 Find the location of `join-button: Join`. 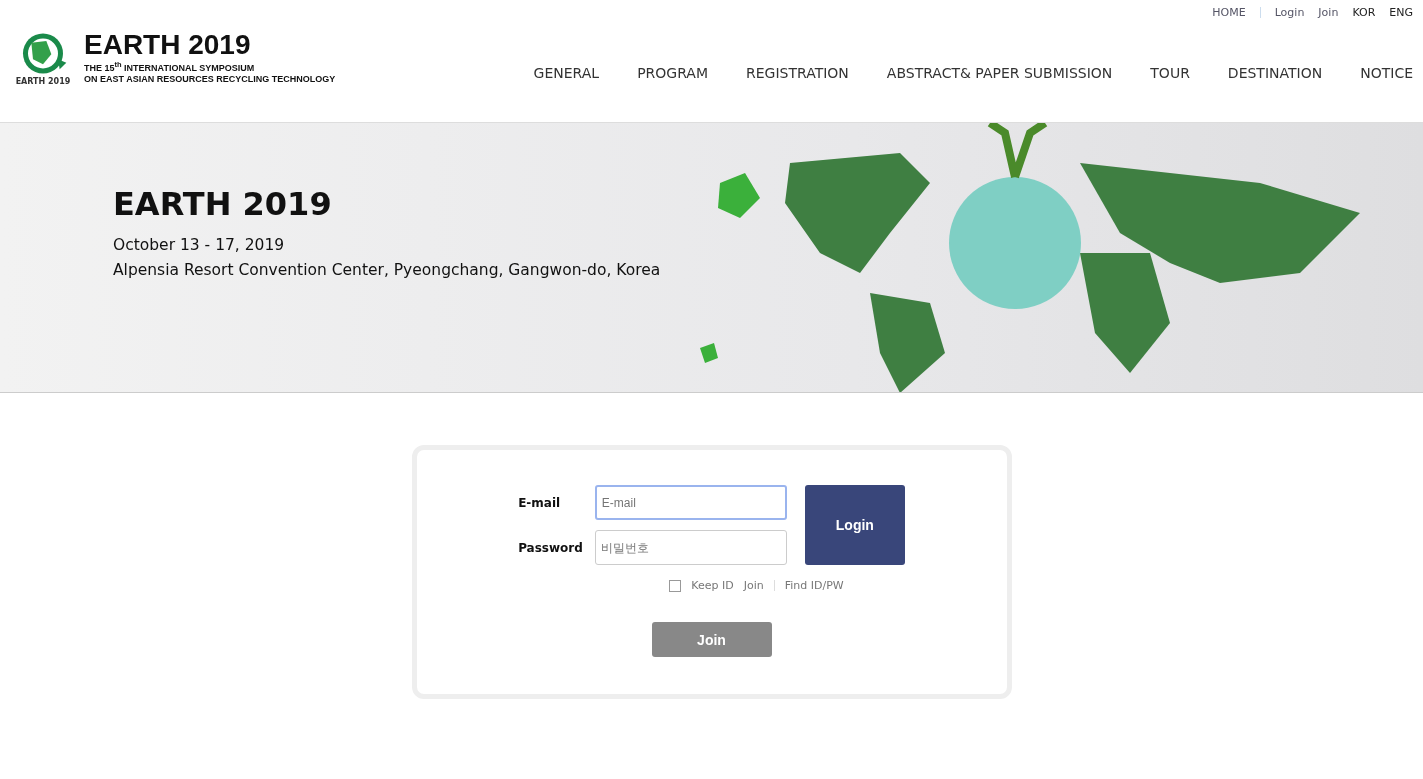

join-button: Join is located at coordinates (711, 639).